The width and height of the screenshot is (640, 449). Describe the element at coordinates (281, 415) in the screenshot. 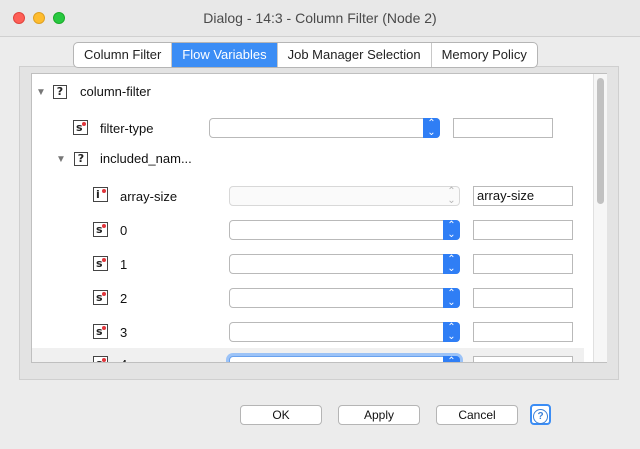

I see `ok-button: OK` at that location.